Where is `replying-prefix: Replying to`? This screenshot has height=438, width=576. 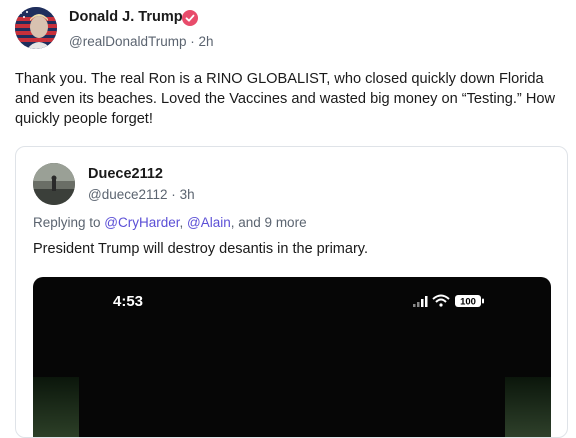
replying-prefix: Replying to is located at coordinates (69, 222).